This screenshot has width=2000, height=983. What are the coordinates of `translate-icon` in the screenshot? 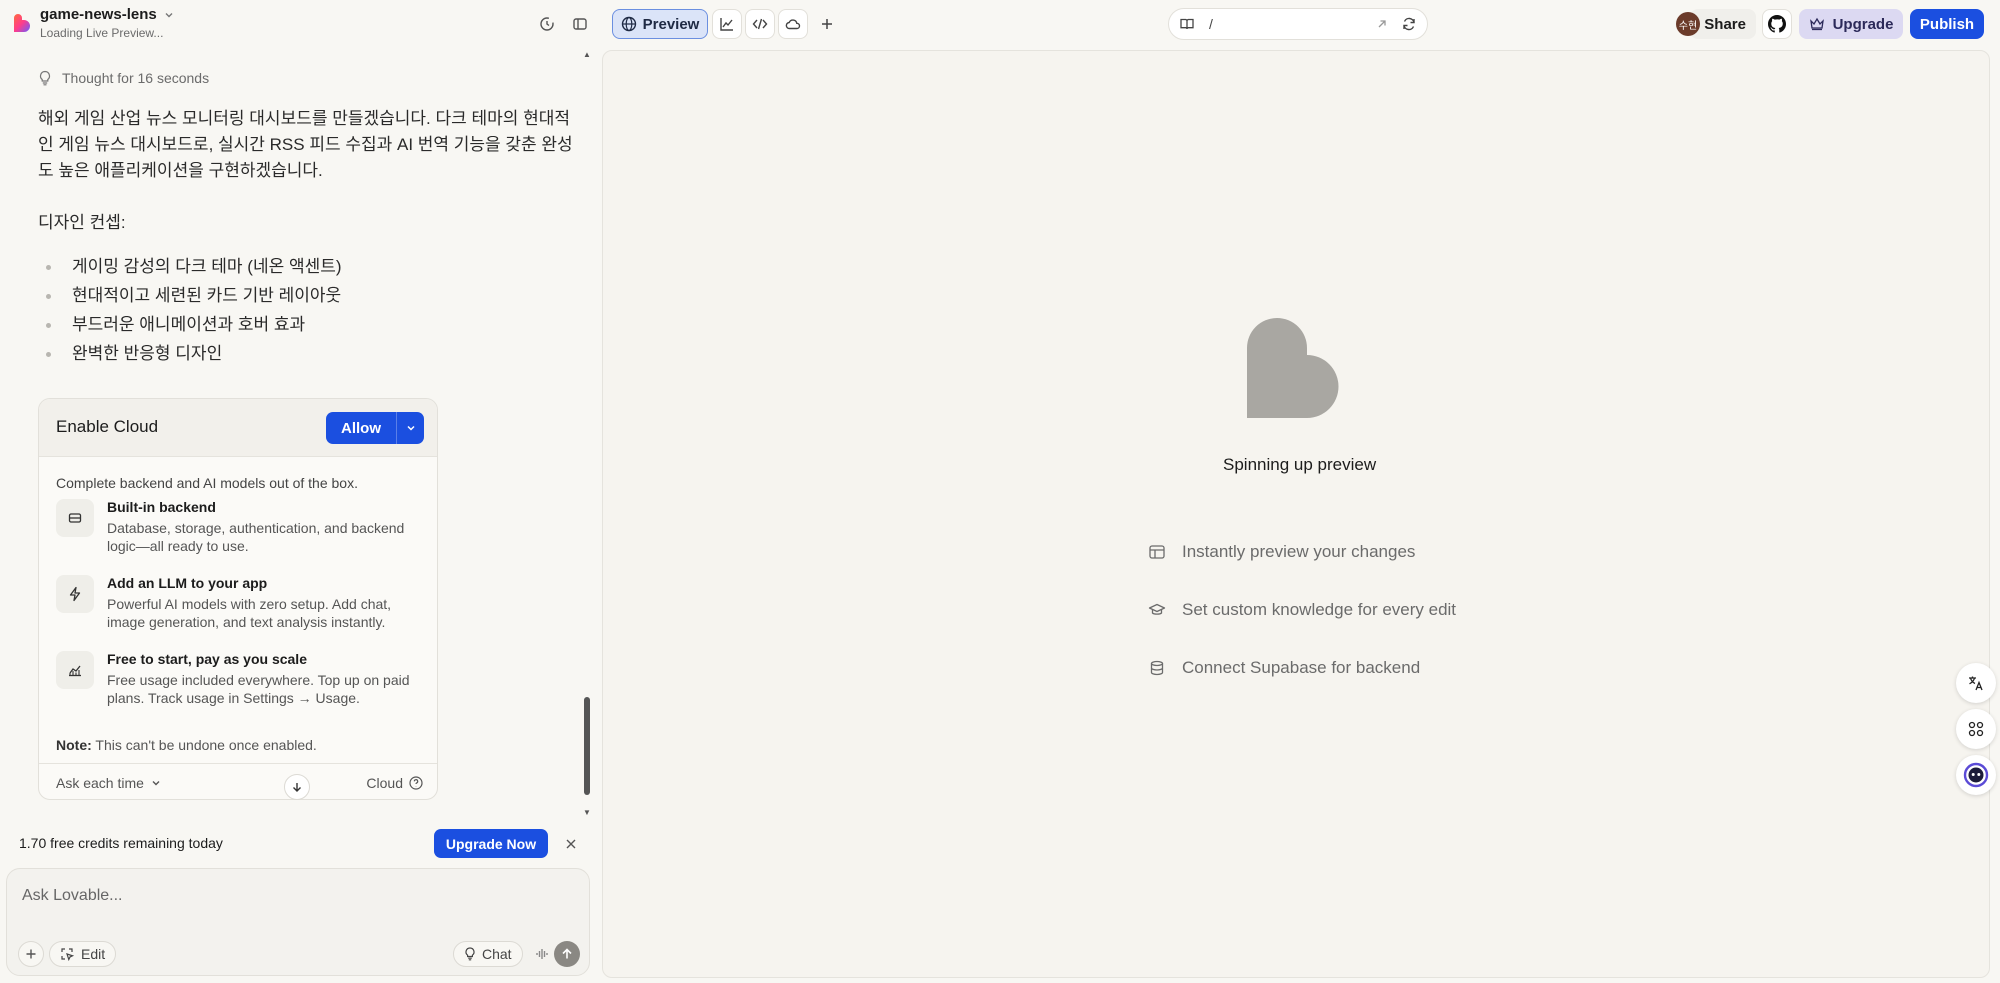 It's located at (1976, 683).